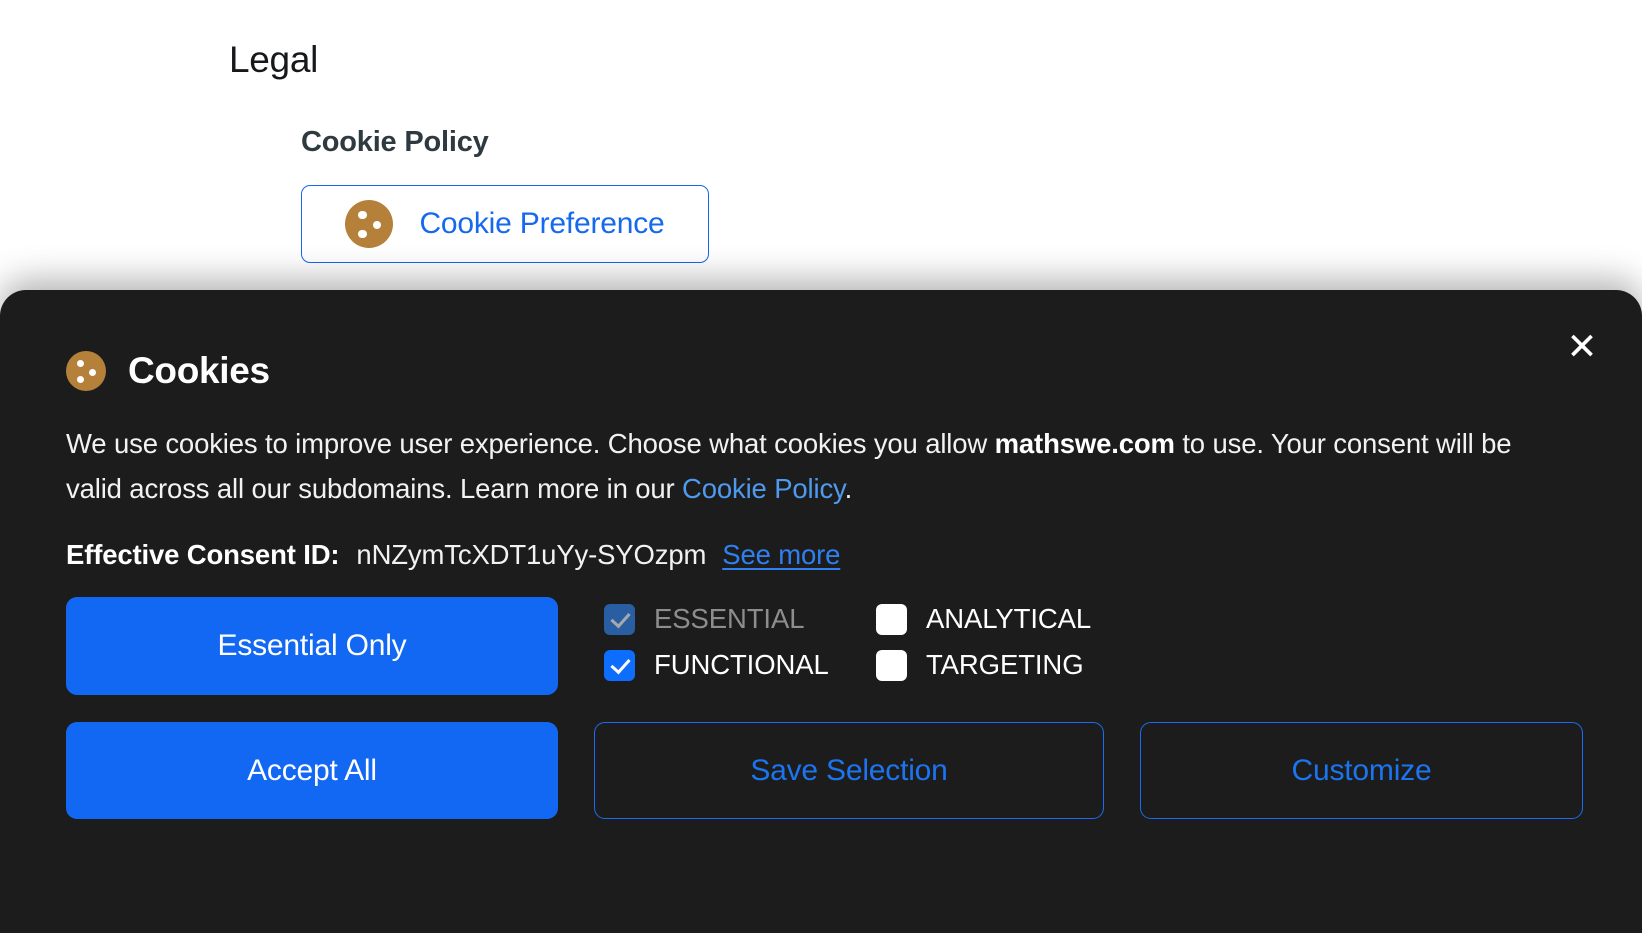 The width and height of the screenshot is (1642, 933). I want to click on checkbox-functional-label: FUNCTIONAL, so click(741, 665).